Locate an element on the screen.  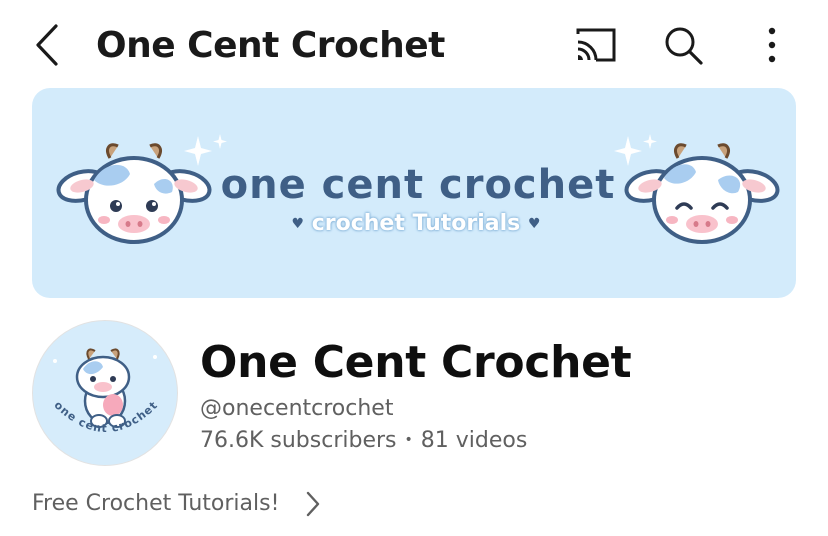
channel-description-link: Free Crochet Tutorials! is located at coordinates (177, 504).